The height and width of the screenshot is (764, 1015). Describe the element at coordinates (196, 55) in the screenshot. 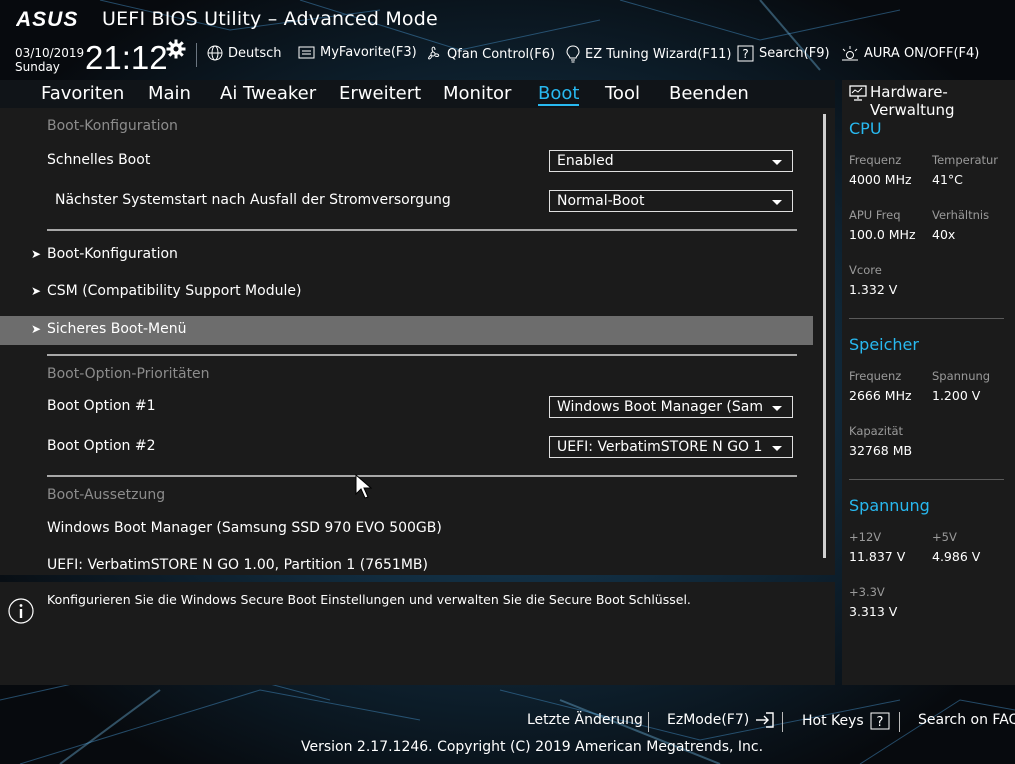

I see `header-divider` at that location.